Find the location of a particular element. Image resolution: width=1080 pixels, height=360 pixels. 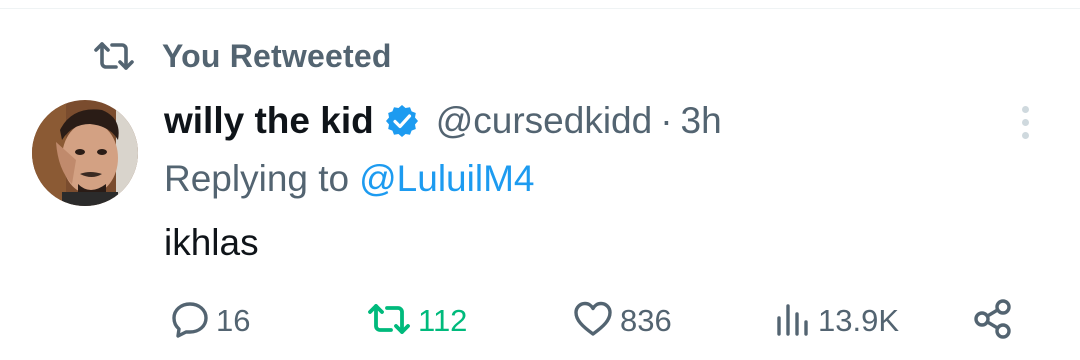

reply-button: 16 is located at coordinates (210, 321).